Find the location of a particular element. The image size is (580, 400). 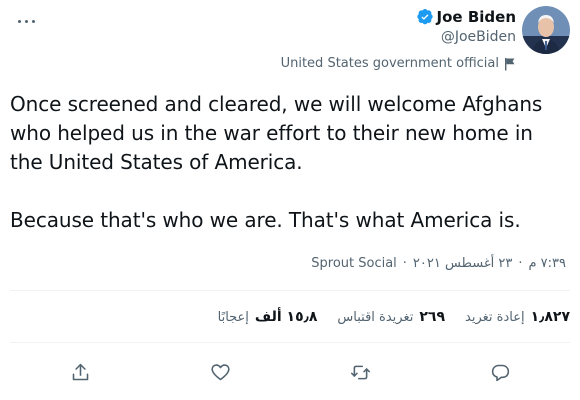

government-label: United States government official is located at coordinates (398, 63).